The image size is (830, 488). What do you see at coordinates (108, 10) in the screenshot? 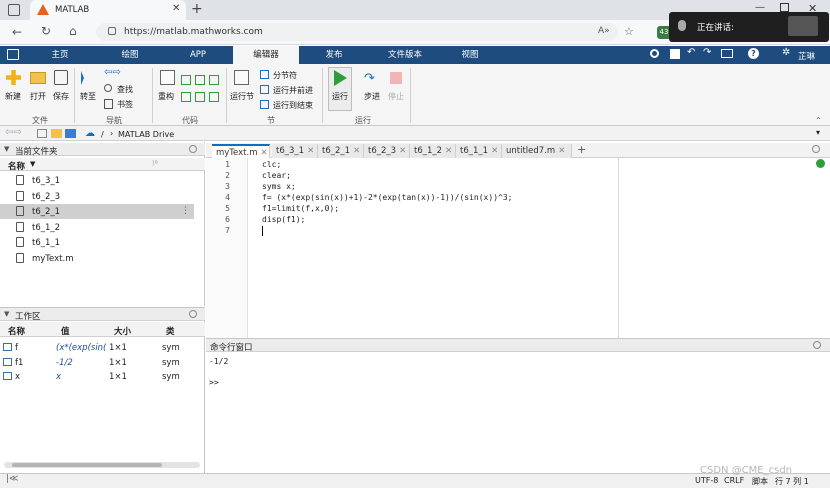
I see `browser-tab` at bounding box center [108, 10].